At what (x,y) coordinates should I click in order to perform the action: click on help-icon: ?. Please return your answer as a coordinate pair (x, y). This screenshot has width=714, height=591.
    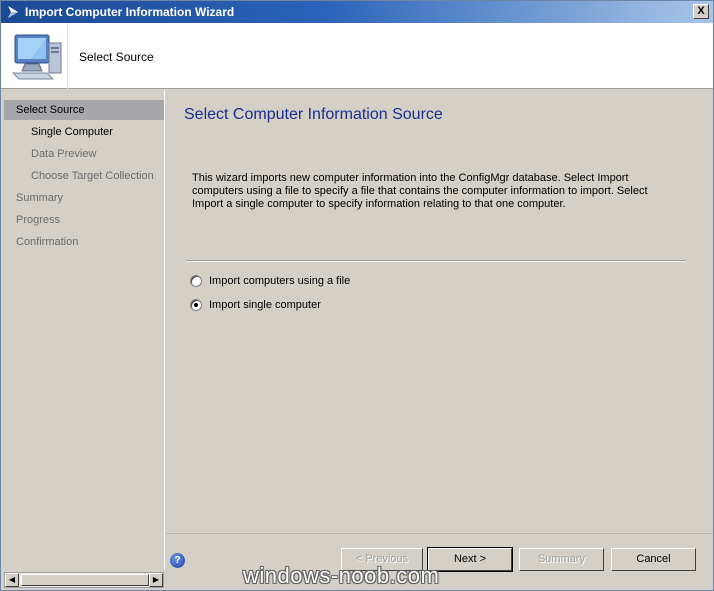
    Looking at the image, I should click on (177, 560).